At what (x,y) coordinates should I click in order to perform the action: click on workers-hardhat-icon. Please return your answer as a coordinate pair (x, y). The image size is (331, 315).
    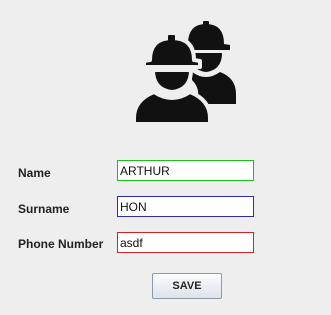
    Looking at the image, I should click on (186, 72).